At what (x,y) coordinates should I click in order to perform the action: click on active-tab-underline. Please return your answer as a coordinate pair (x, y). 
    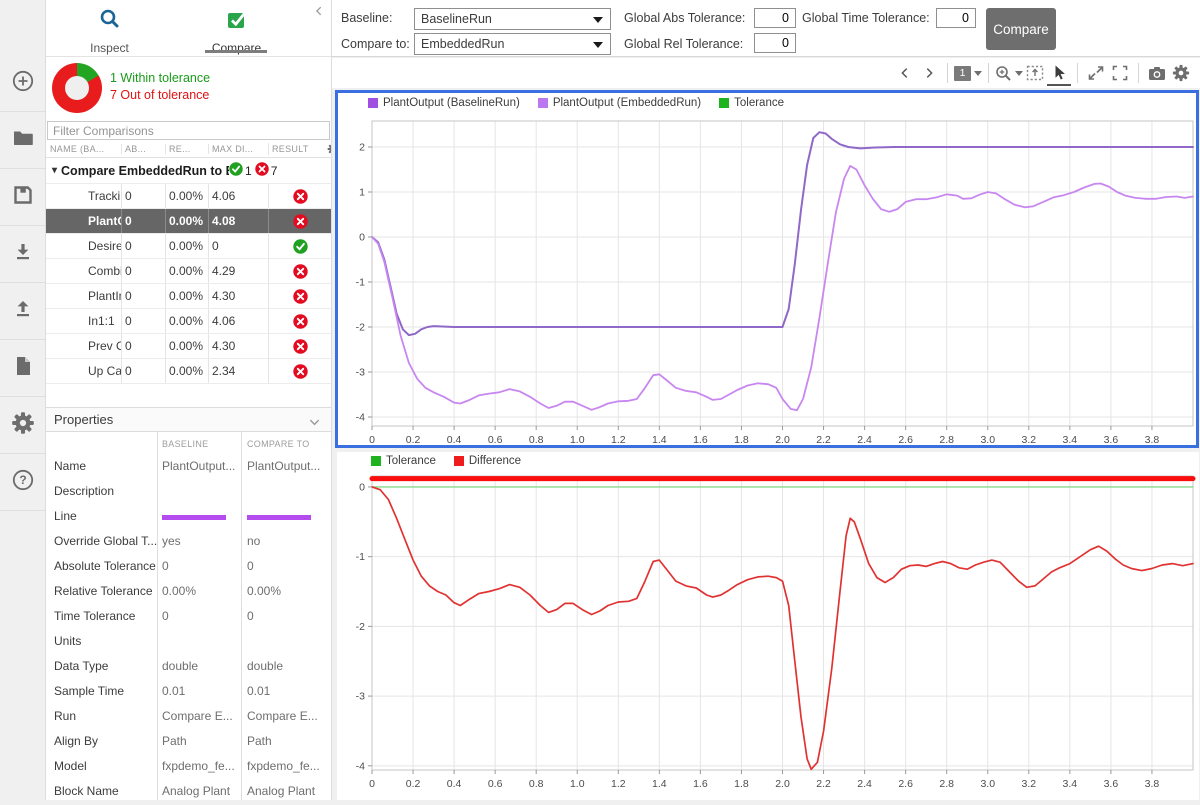
    Looking at the image, I should click on (236, 51).